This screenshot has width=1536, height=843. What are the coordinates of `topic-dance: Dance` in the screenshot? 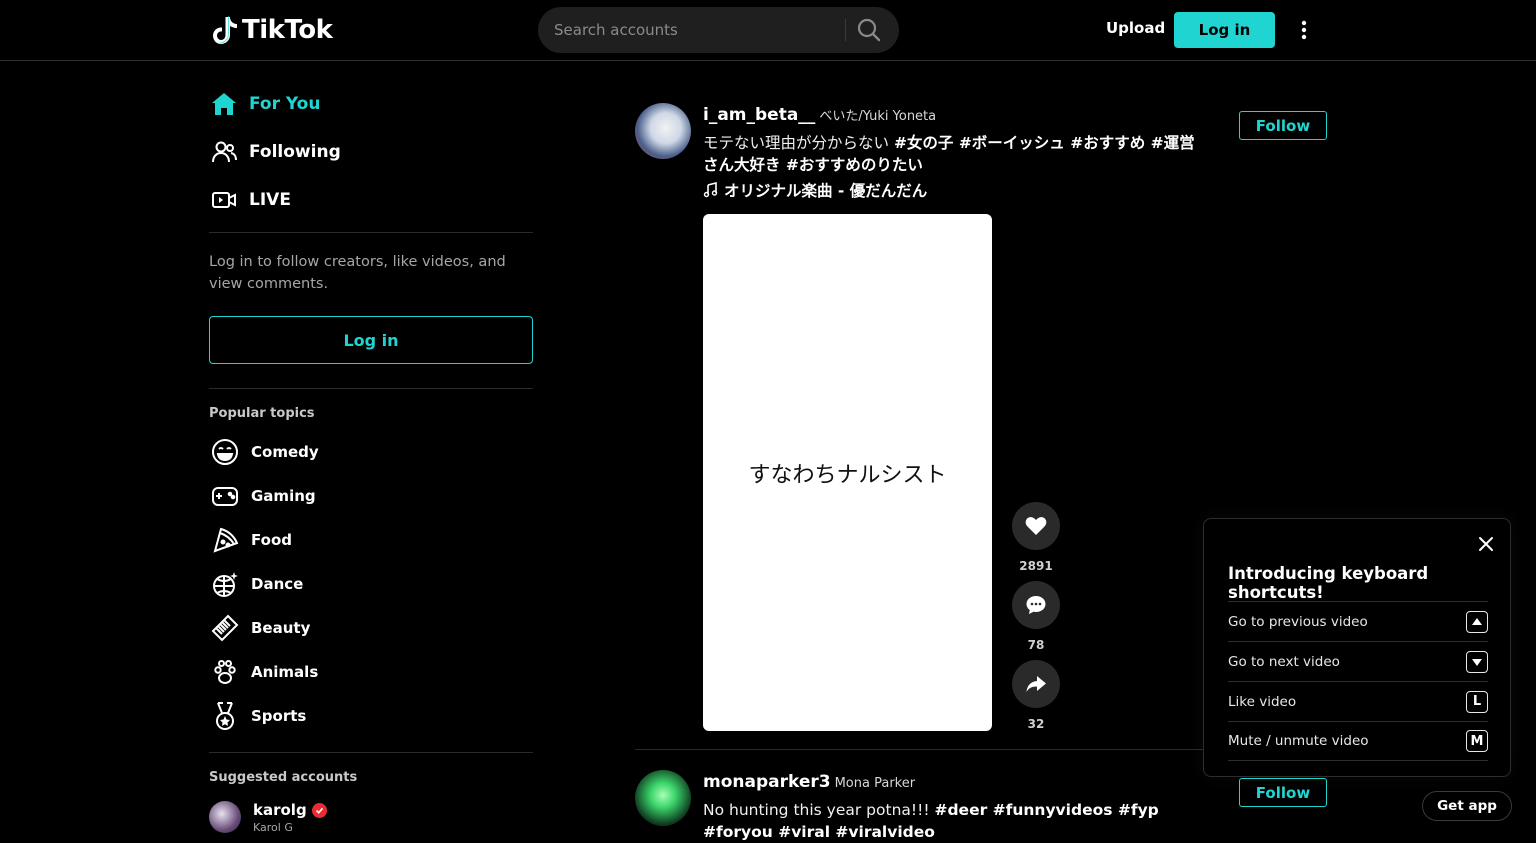 It's located at (256, 584).